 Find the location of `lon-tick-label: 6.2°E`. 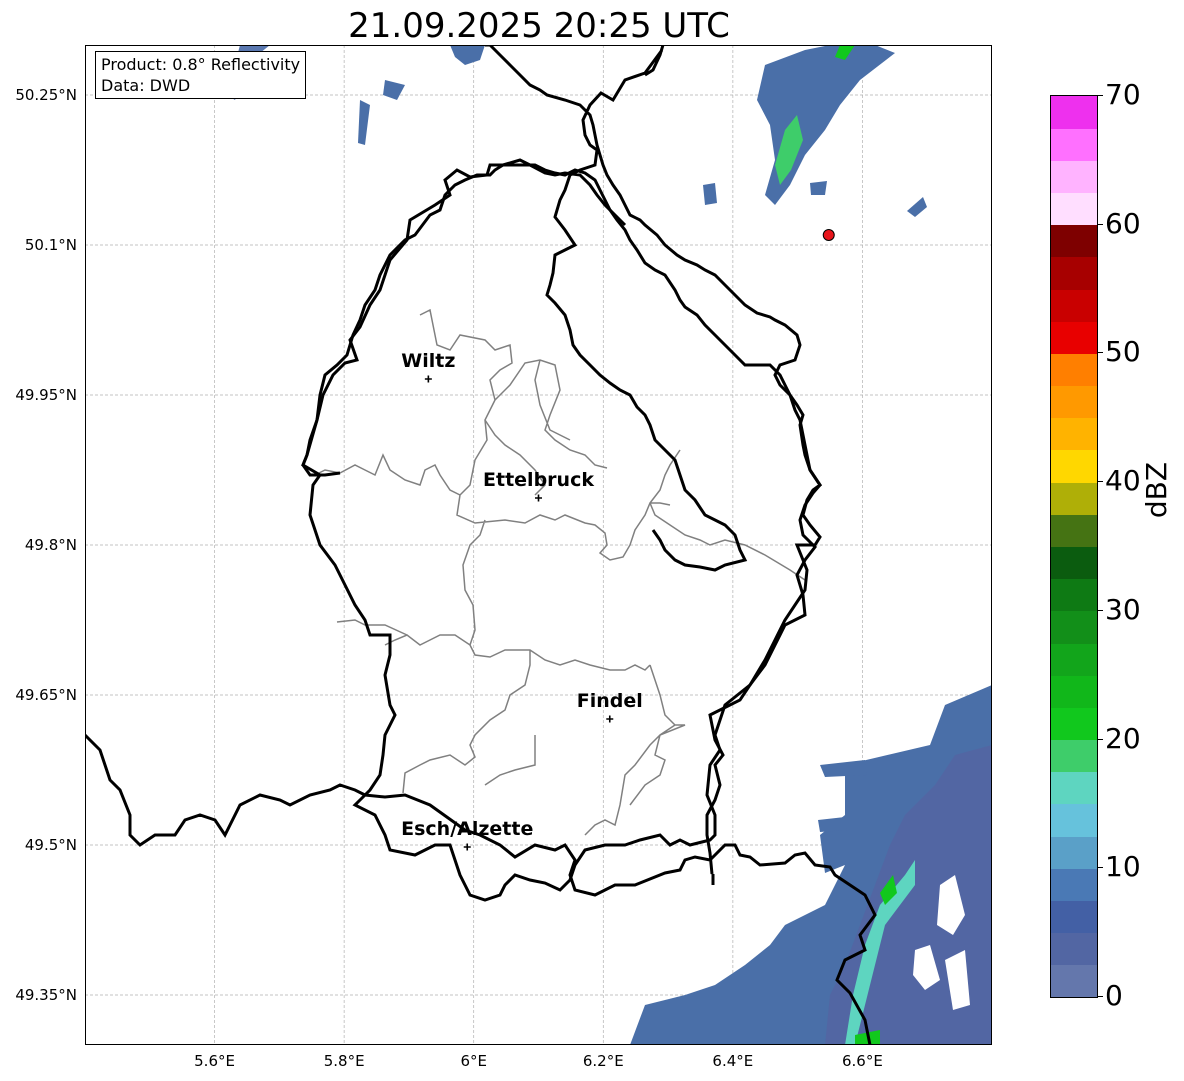

lon-tick-label: 6.2°E is located at coordinates (603, 1061).